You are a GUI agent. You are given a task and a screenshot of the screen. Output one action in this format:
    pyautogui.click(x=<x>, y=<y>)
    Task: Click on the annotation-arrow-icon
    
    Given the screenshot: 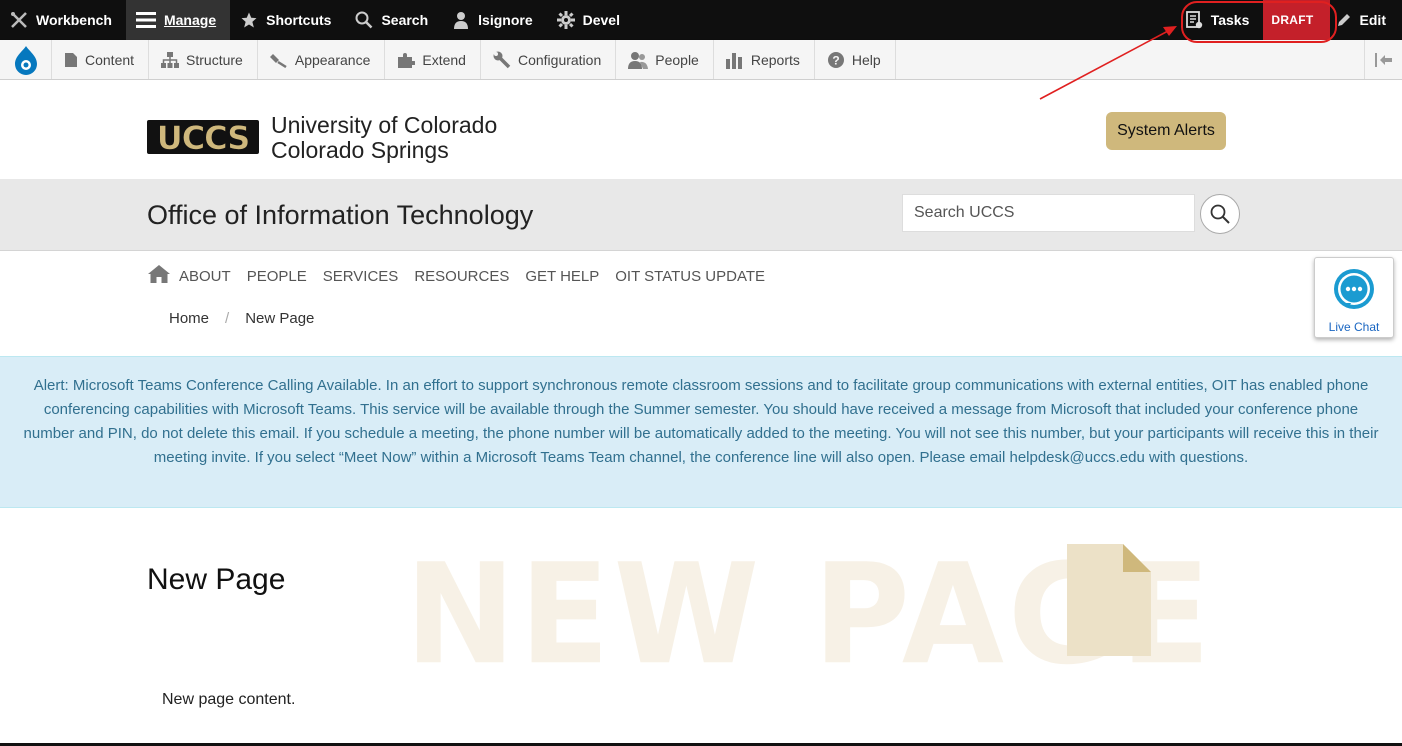 What is the action you would take?
    pyautogui.click(x=1108, y=63)
    